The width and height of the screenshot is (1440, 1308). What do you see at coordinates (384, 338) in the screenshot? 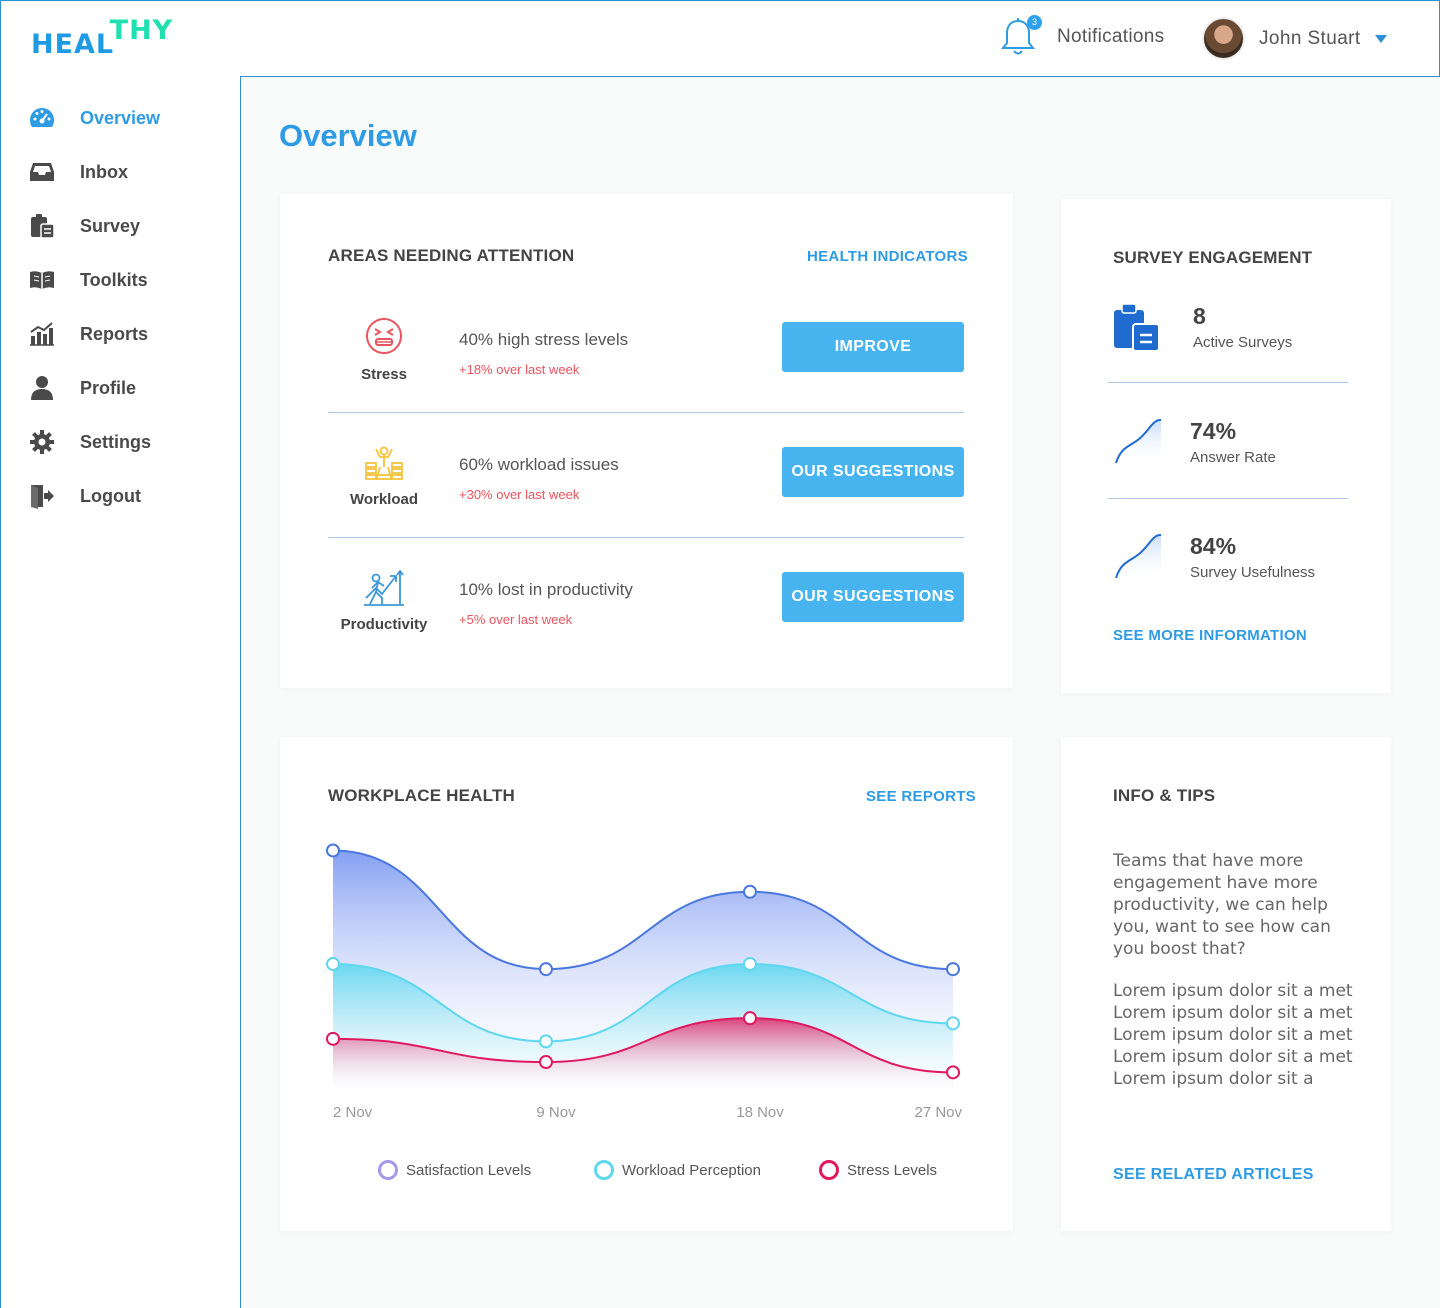
I see `stressed-face-icon` at bounding box center [384, 338].